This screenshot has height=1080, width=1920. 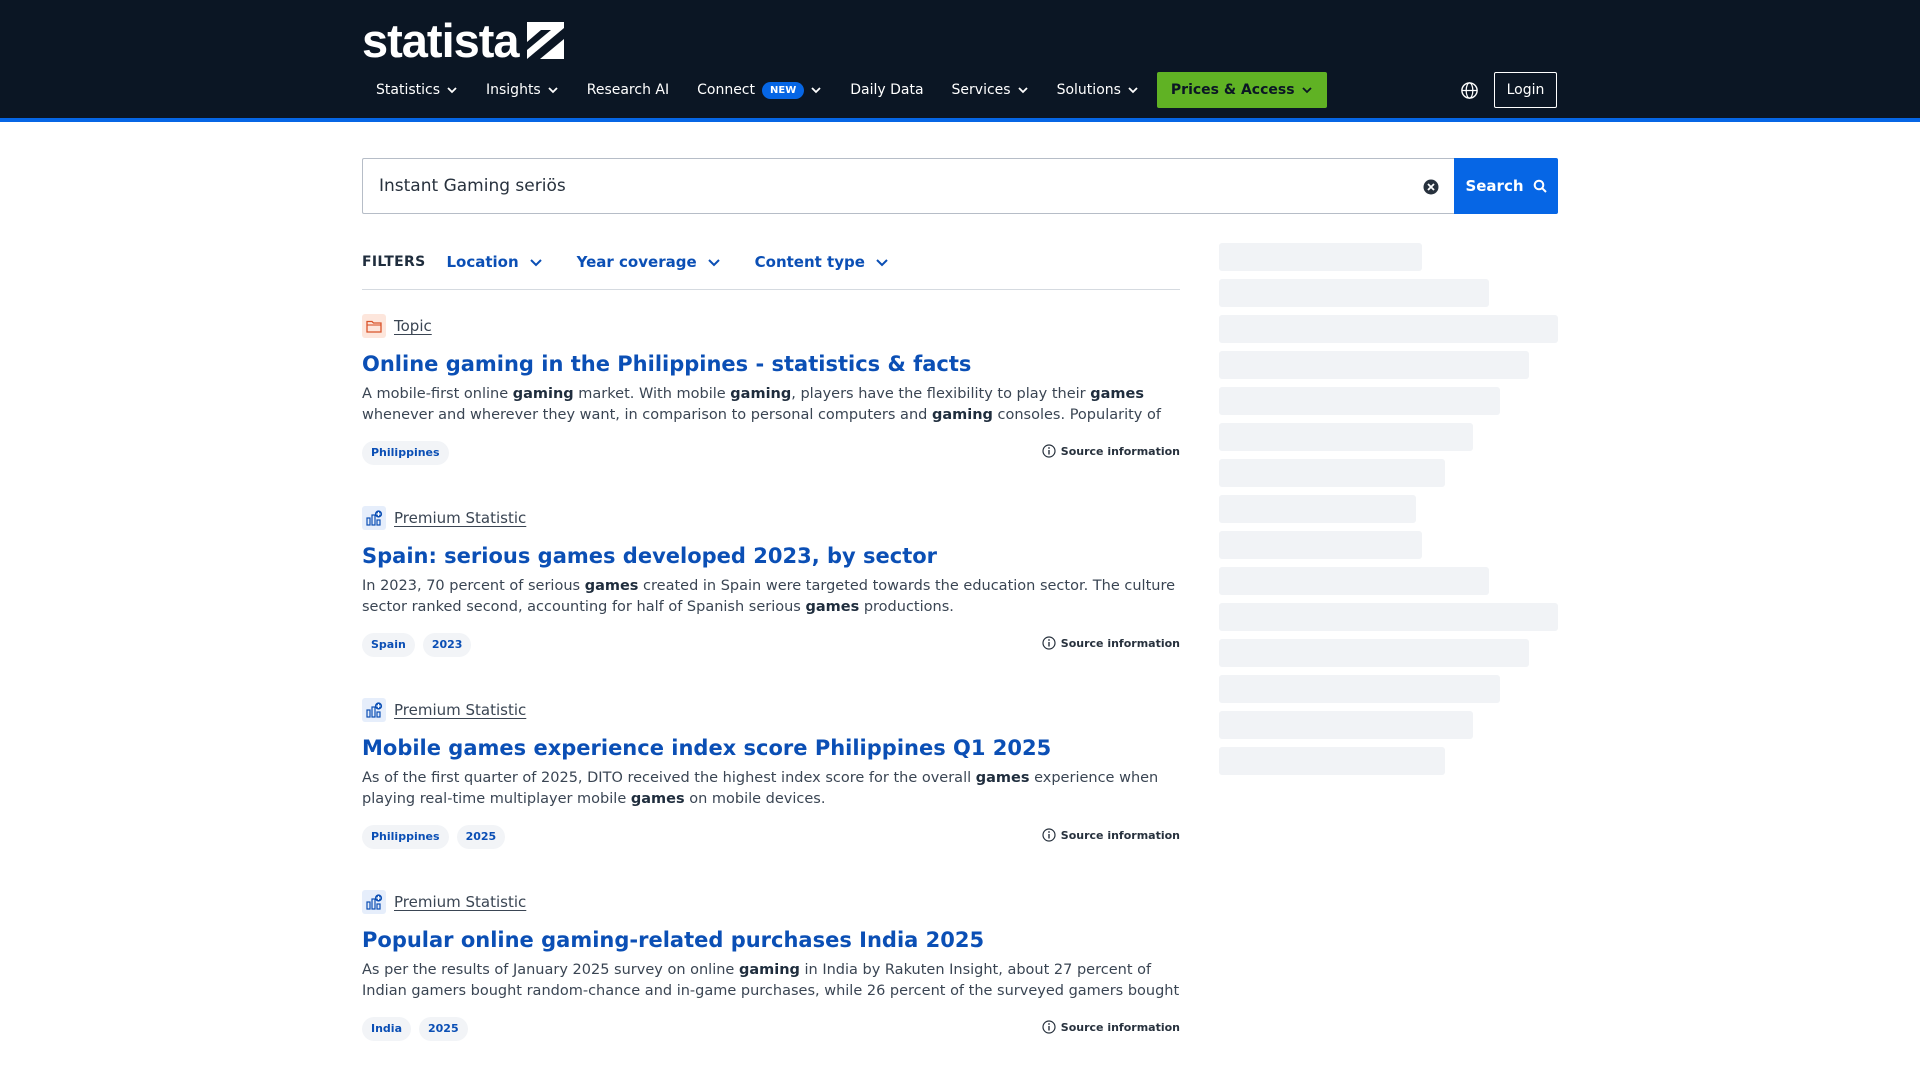 I want to click on search-icon, so click(x=1540, y=186).